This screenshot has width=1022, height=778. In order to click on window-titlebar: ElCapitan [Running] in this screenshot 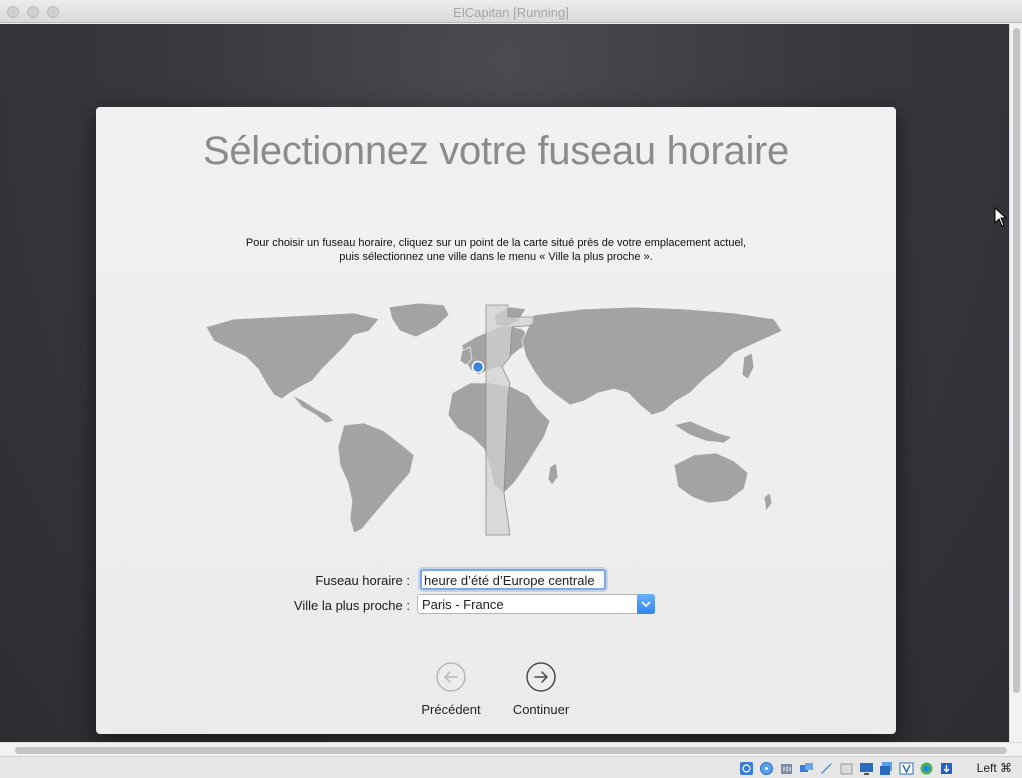, I will do `click(511, 11)`.